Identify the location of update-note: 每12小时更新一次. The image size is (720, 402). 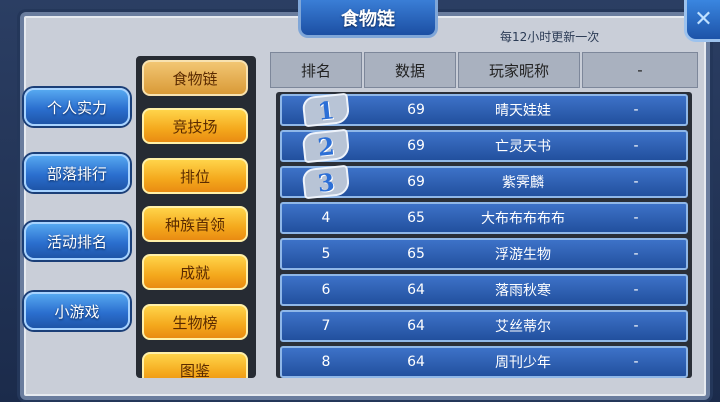
(550, 37).